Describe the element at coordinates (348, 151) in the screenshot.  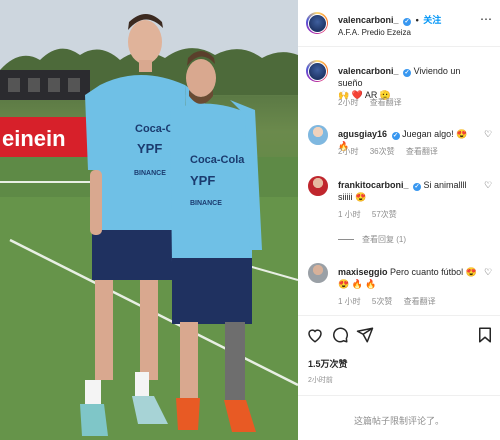
I see `comment-time: 2小时` at that location.